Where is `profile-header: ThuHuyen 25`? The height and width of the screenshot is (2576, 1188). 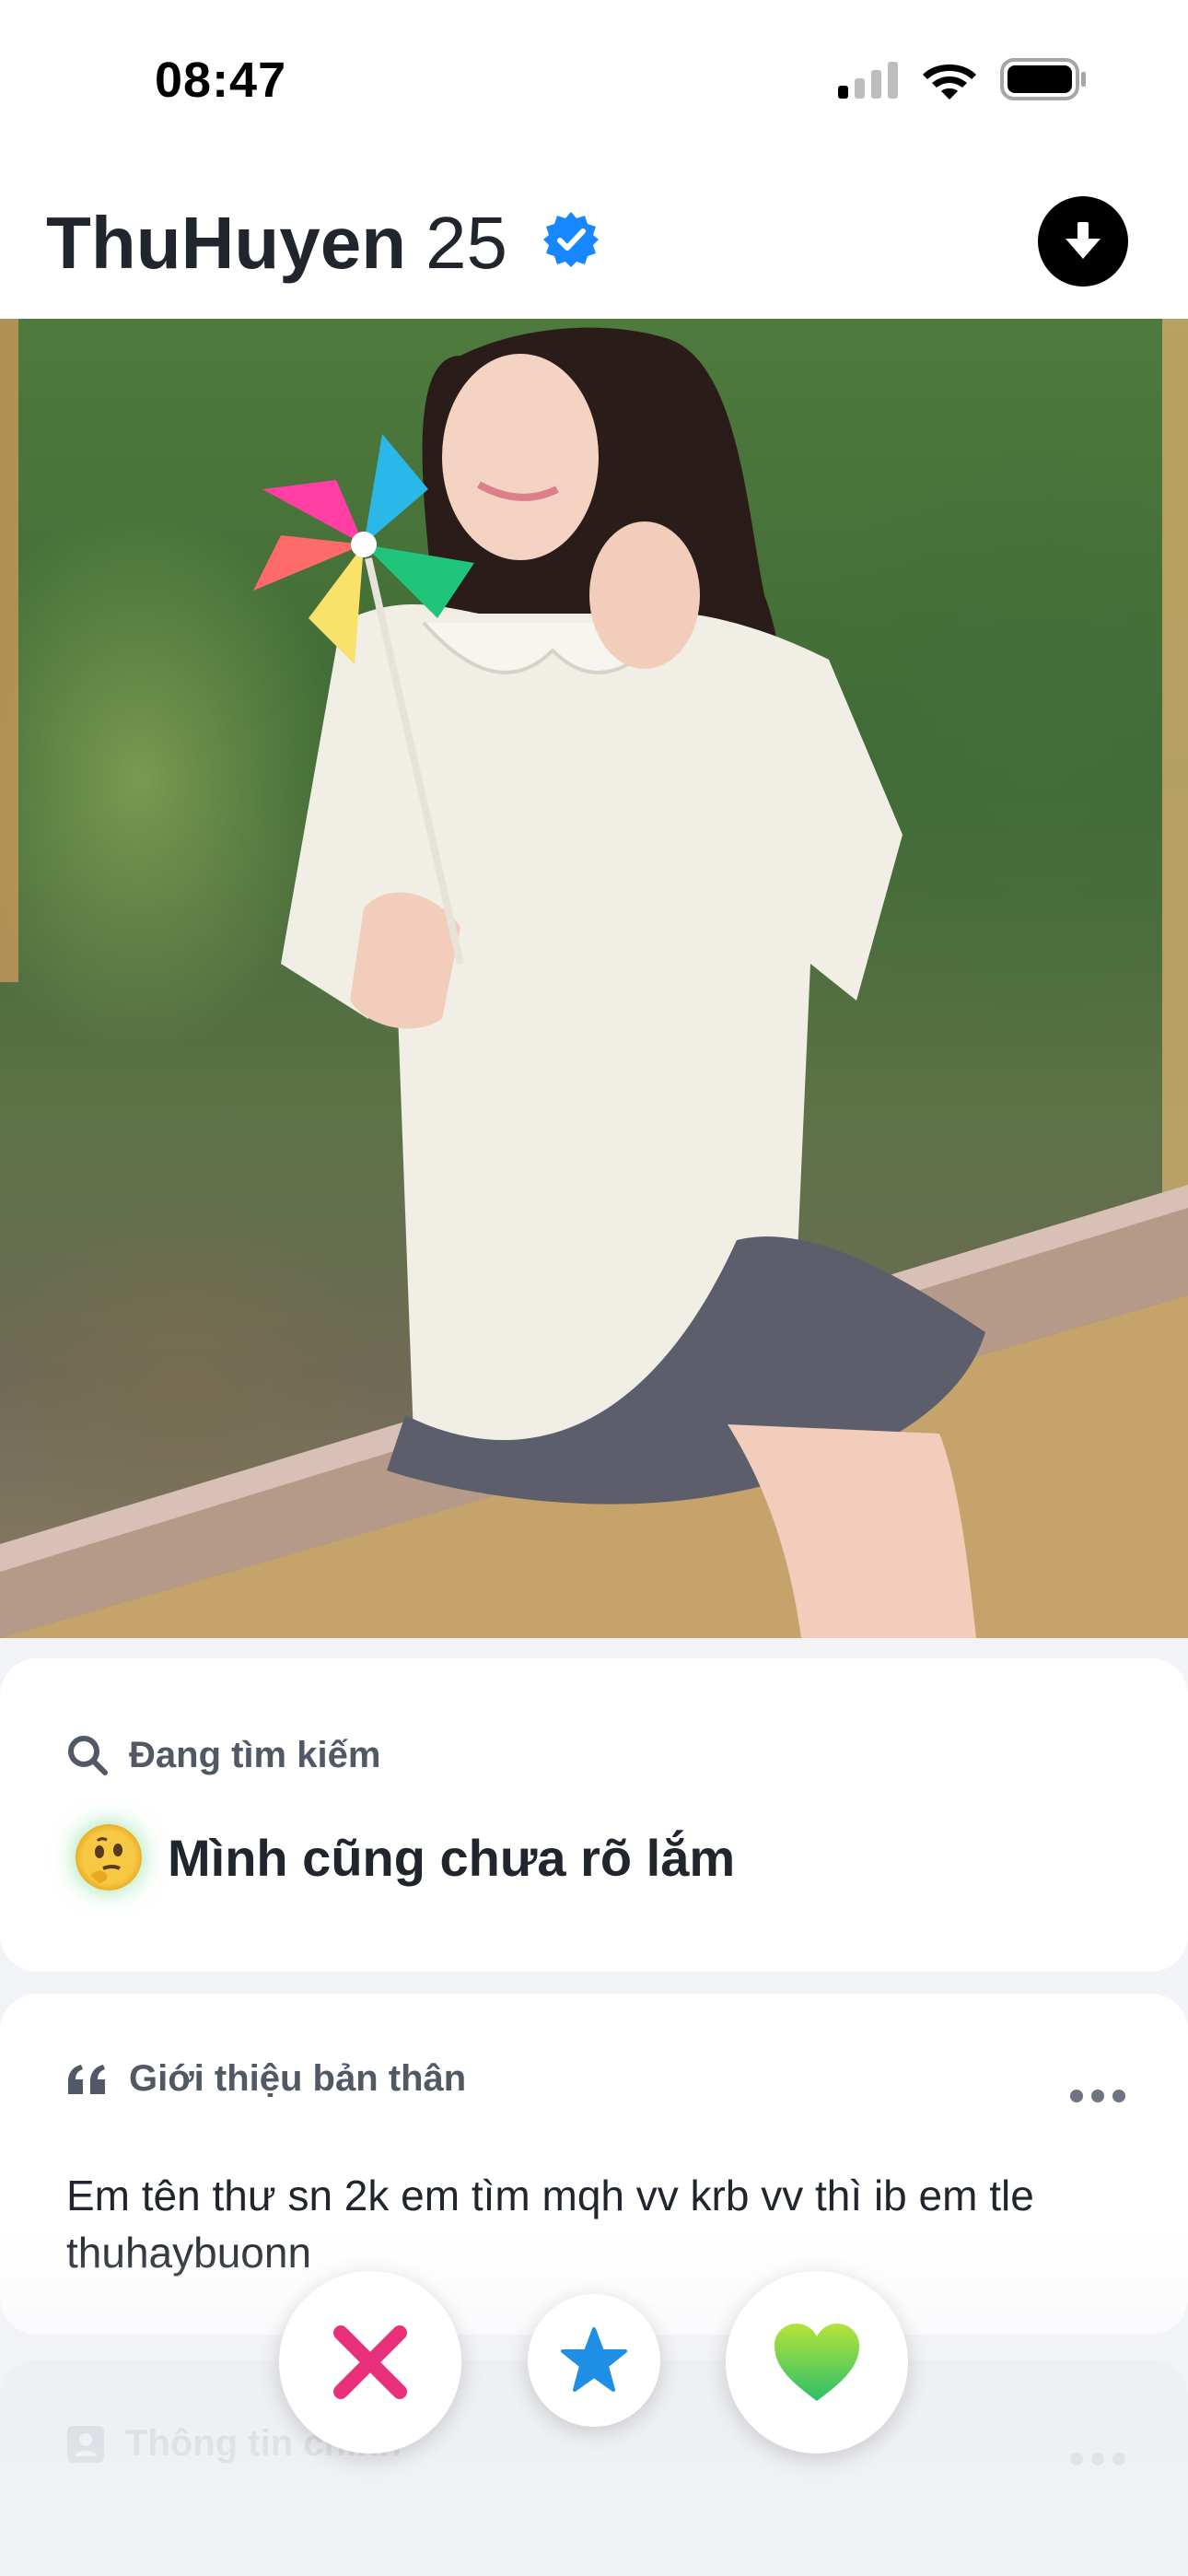 profile-header: ThuHuyen 25 is located at coordinates (594, 240).